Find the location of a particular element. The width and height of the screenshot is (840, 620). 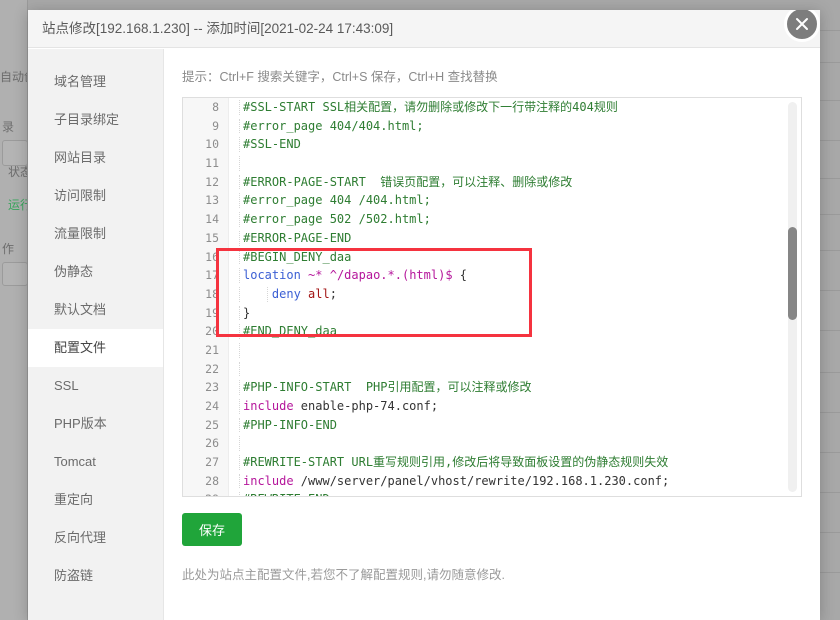

code-line: #error_page 404 /404.html; is located at coordinates (515, 200).